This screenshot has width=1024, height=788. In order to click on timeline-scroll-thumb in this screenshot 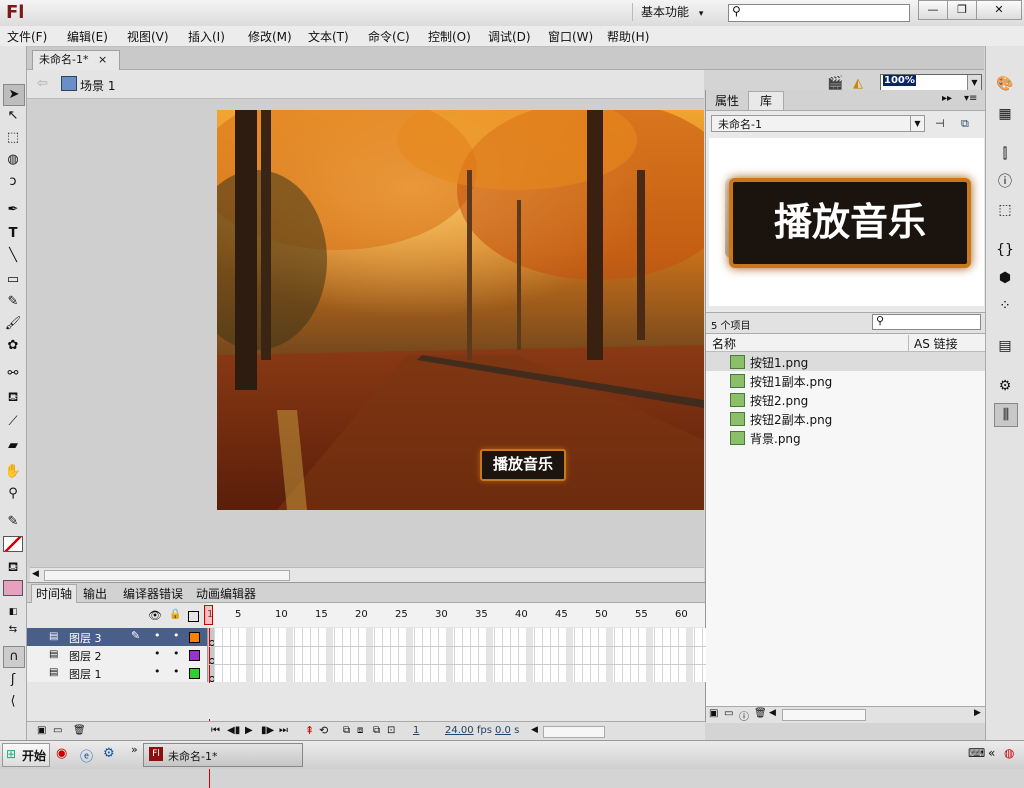, I will do `click(574, 732)`.